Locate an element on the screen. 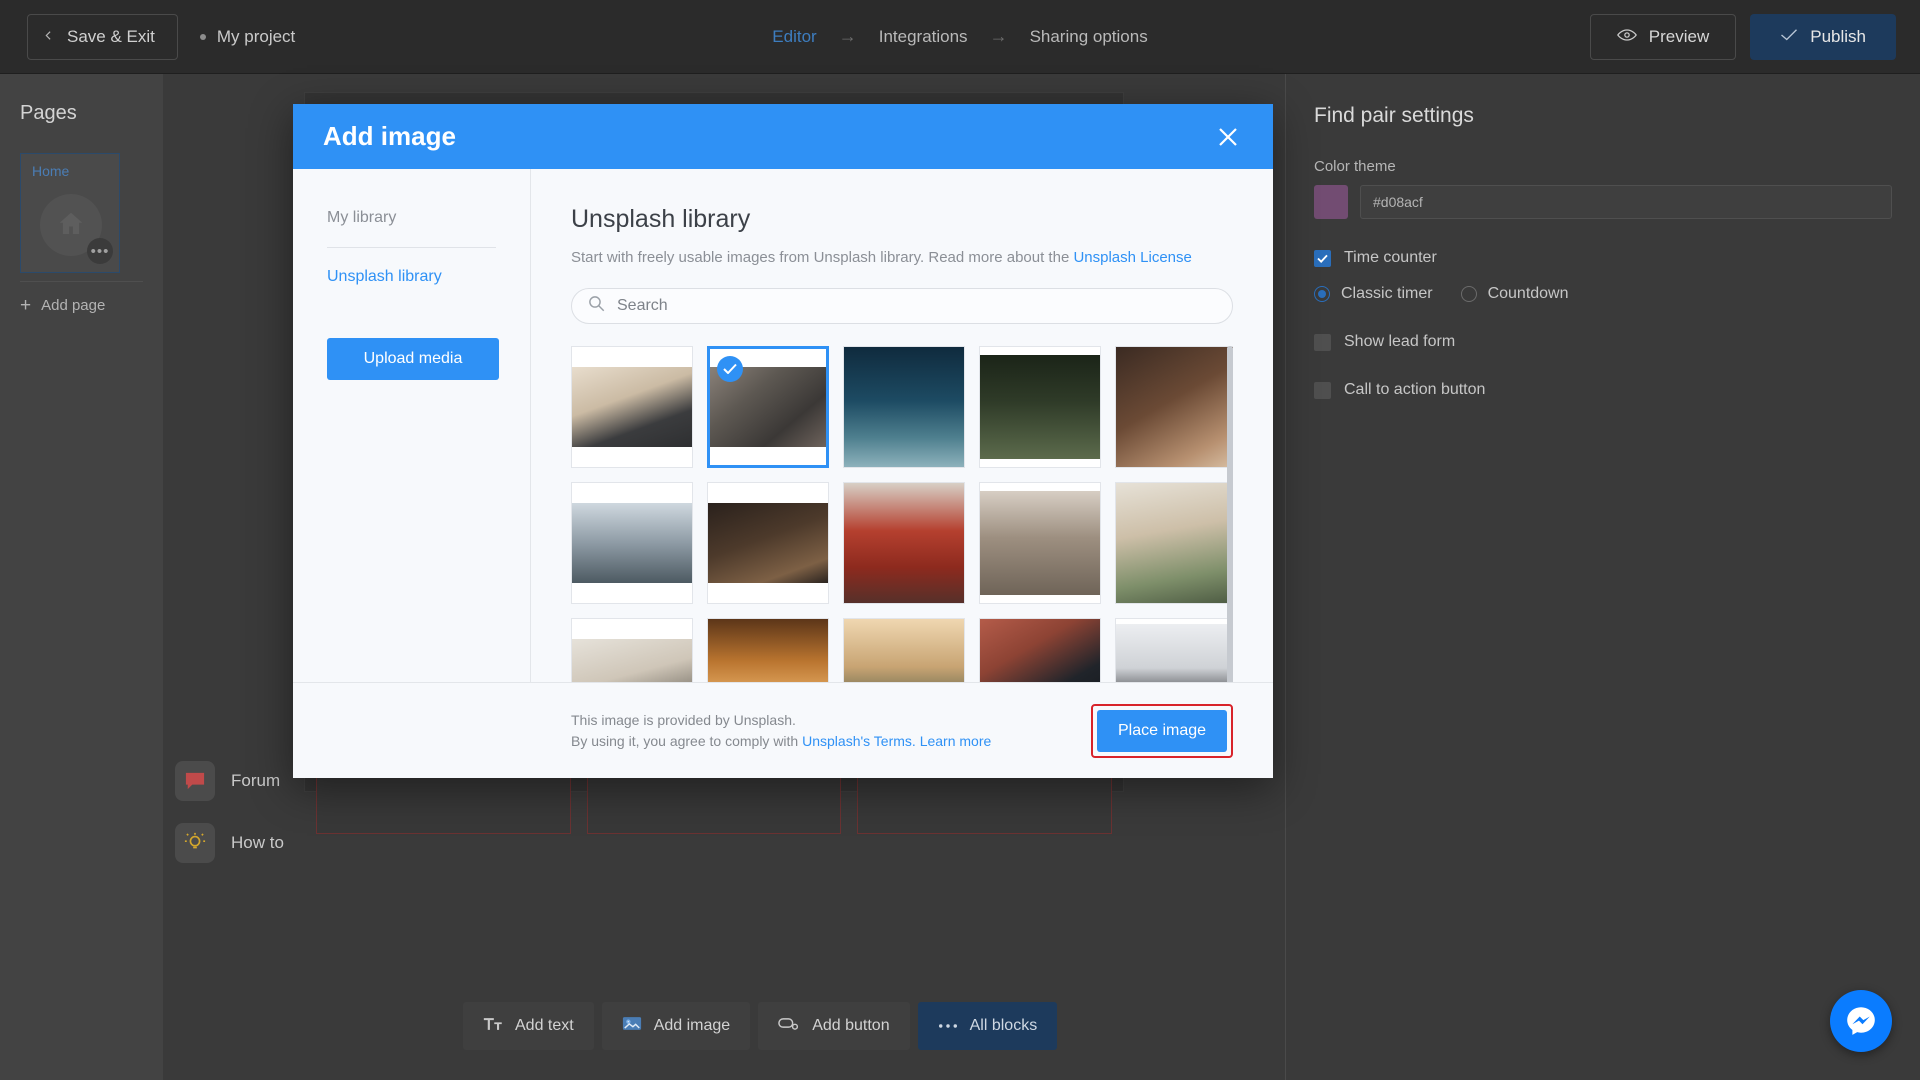 This screenshot has height=1080, width=1920. thumbnail-aerial-city-buildings is located at coordinates (768, 406).